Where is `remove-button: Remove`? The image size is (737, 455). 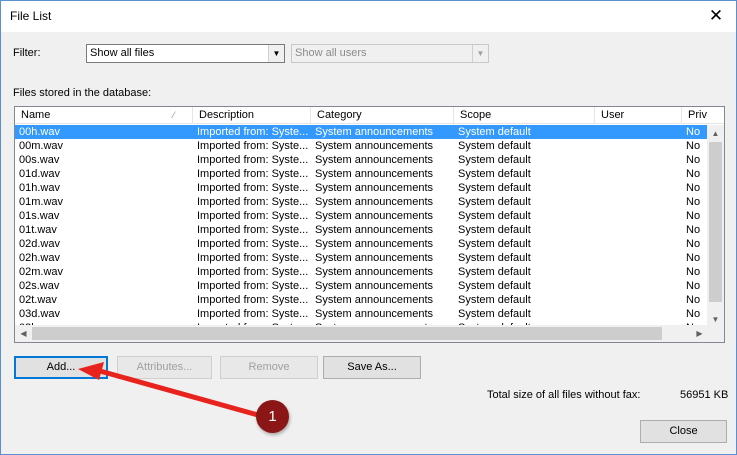
remove-button: Remove is located at coordinates (269, 367).